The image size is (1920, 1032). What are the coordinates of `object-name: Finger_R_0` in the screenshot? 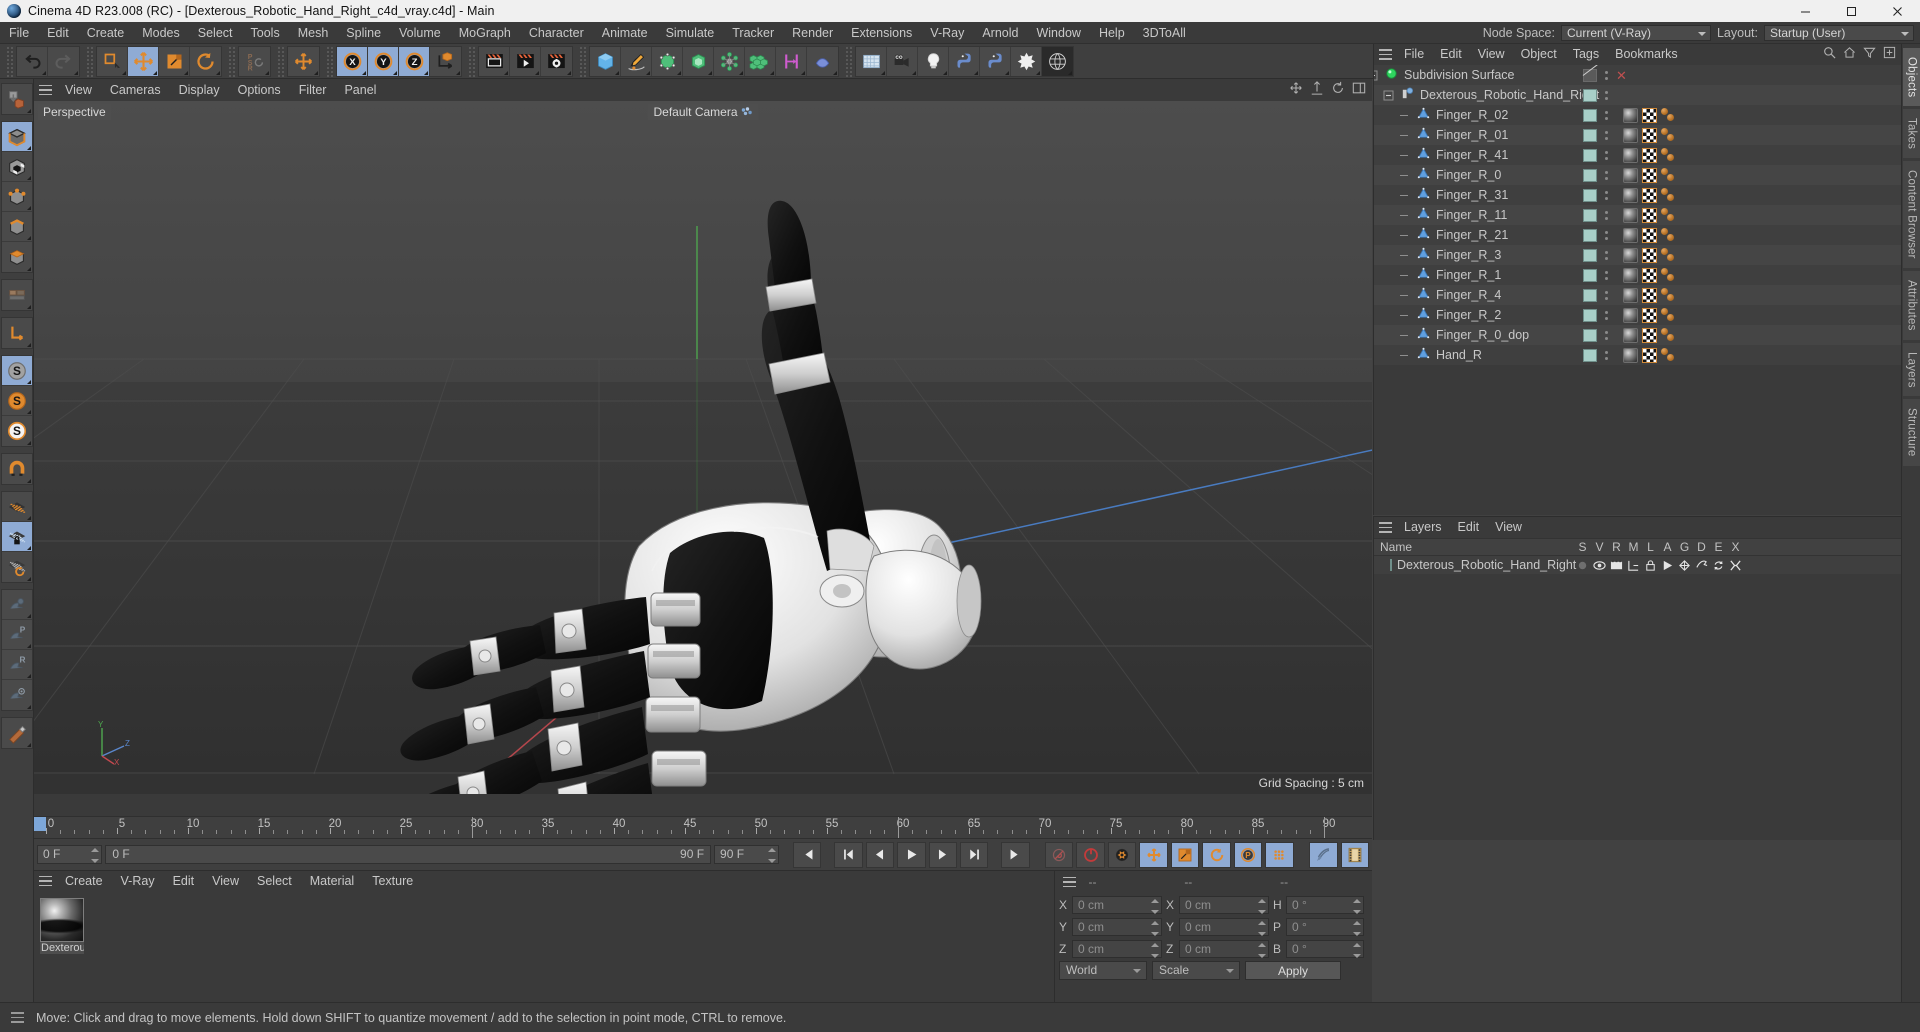 It's located at (1466, 175).